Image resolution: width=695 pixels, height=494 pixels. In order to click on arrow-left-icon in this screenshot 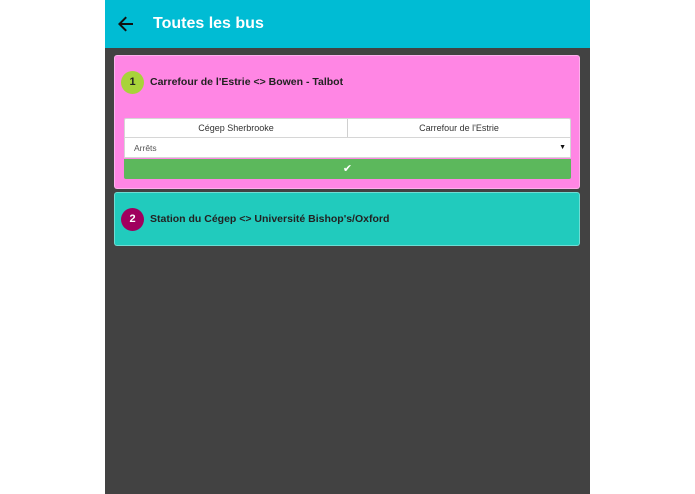, I will do `click(125, 24)`.